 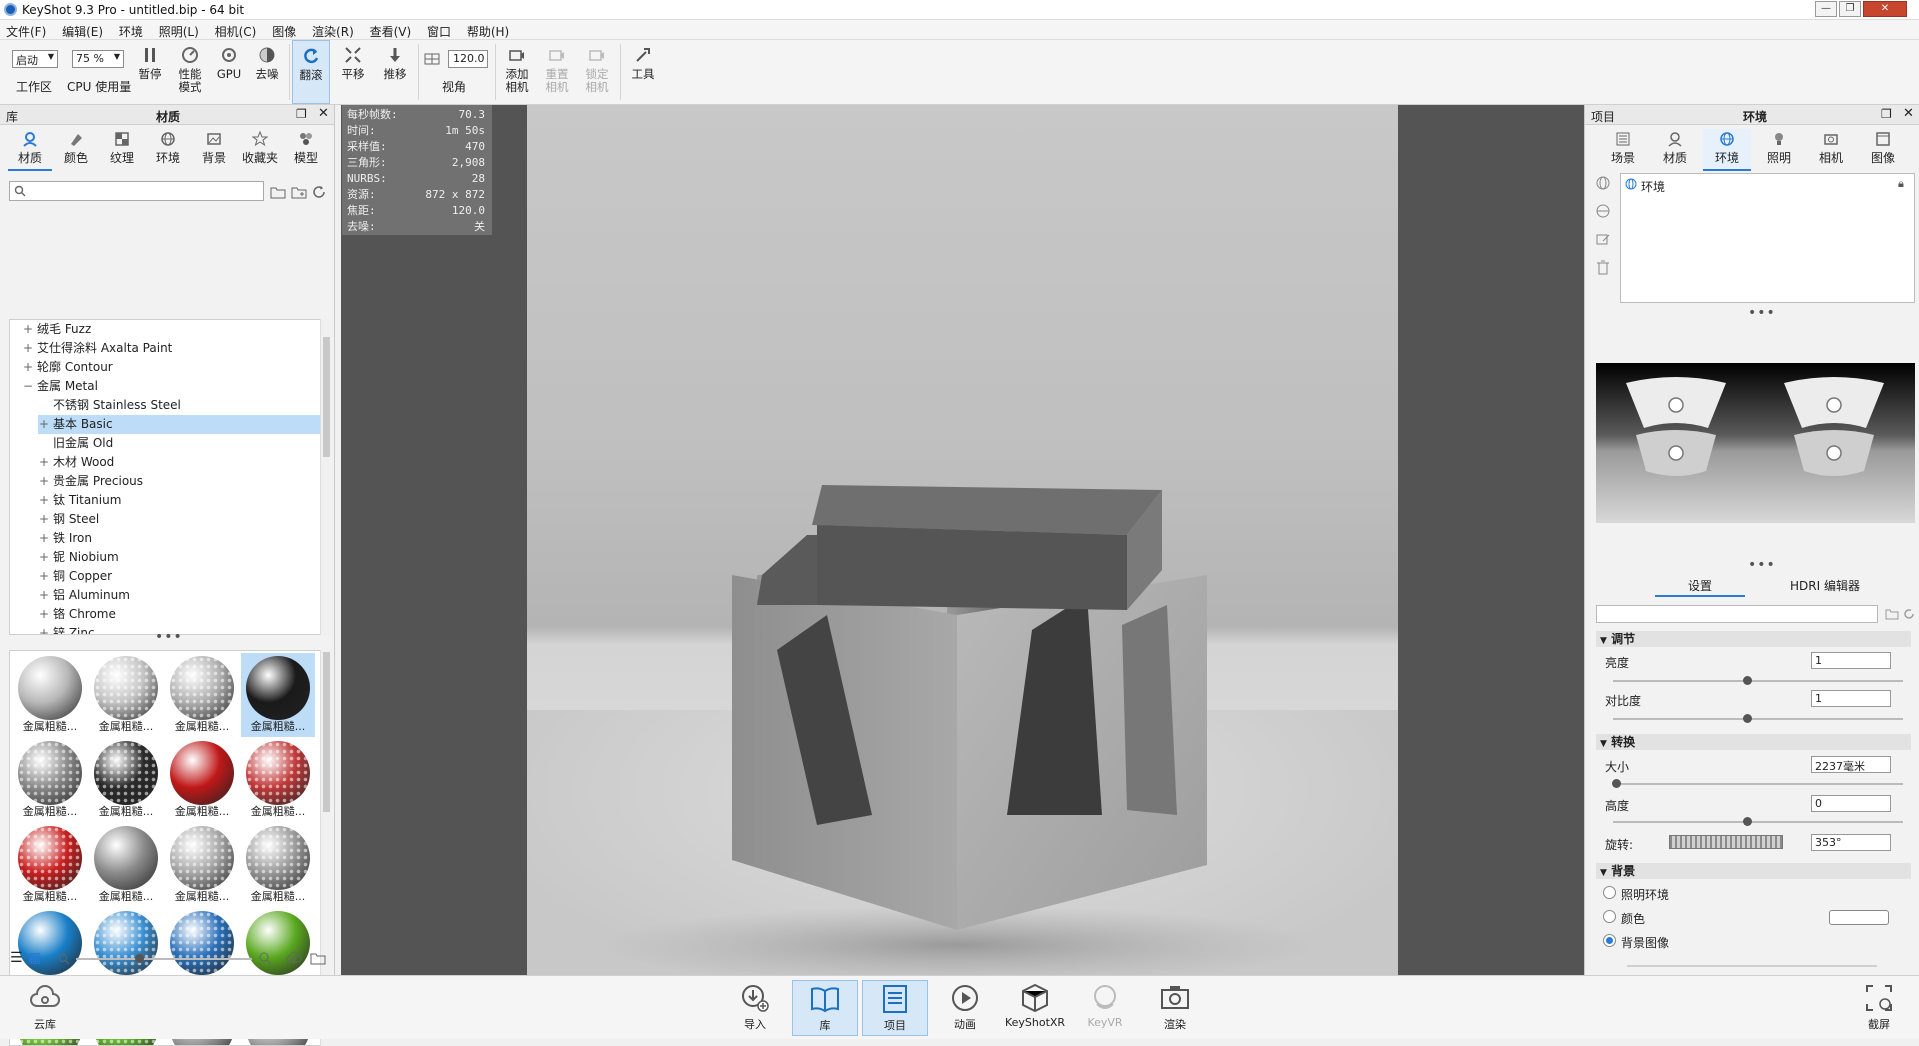 What do you see at coordinates (1859, 917) in the screenshot?
I see `background-color-swatch` at bounding box center [1859, 917].